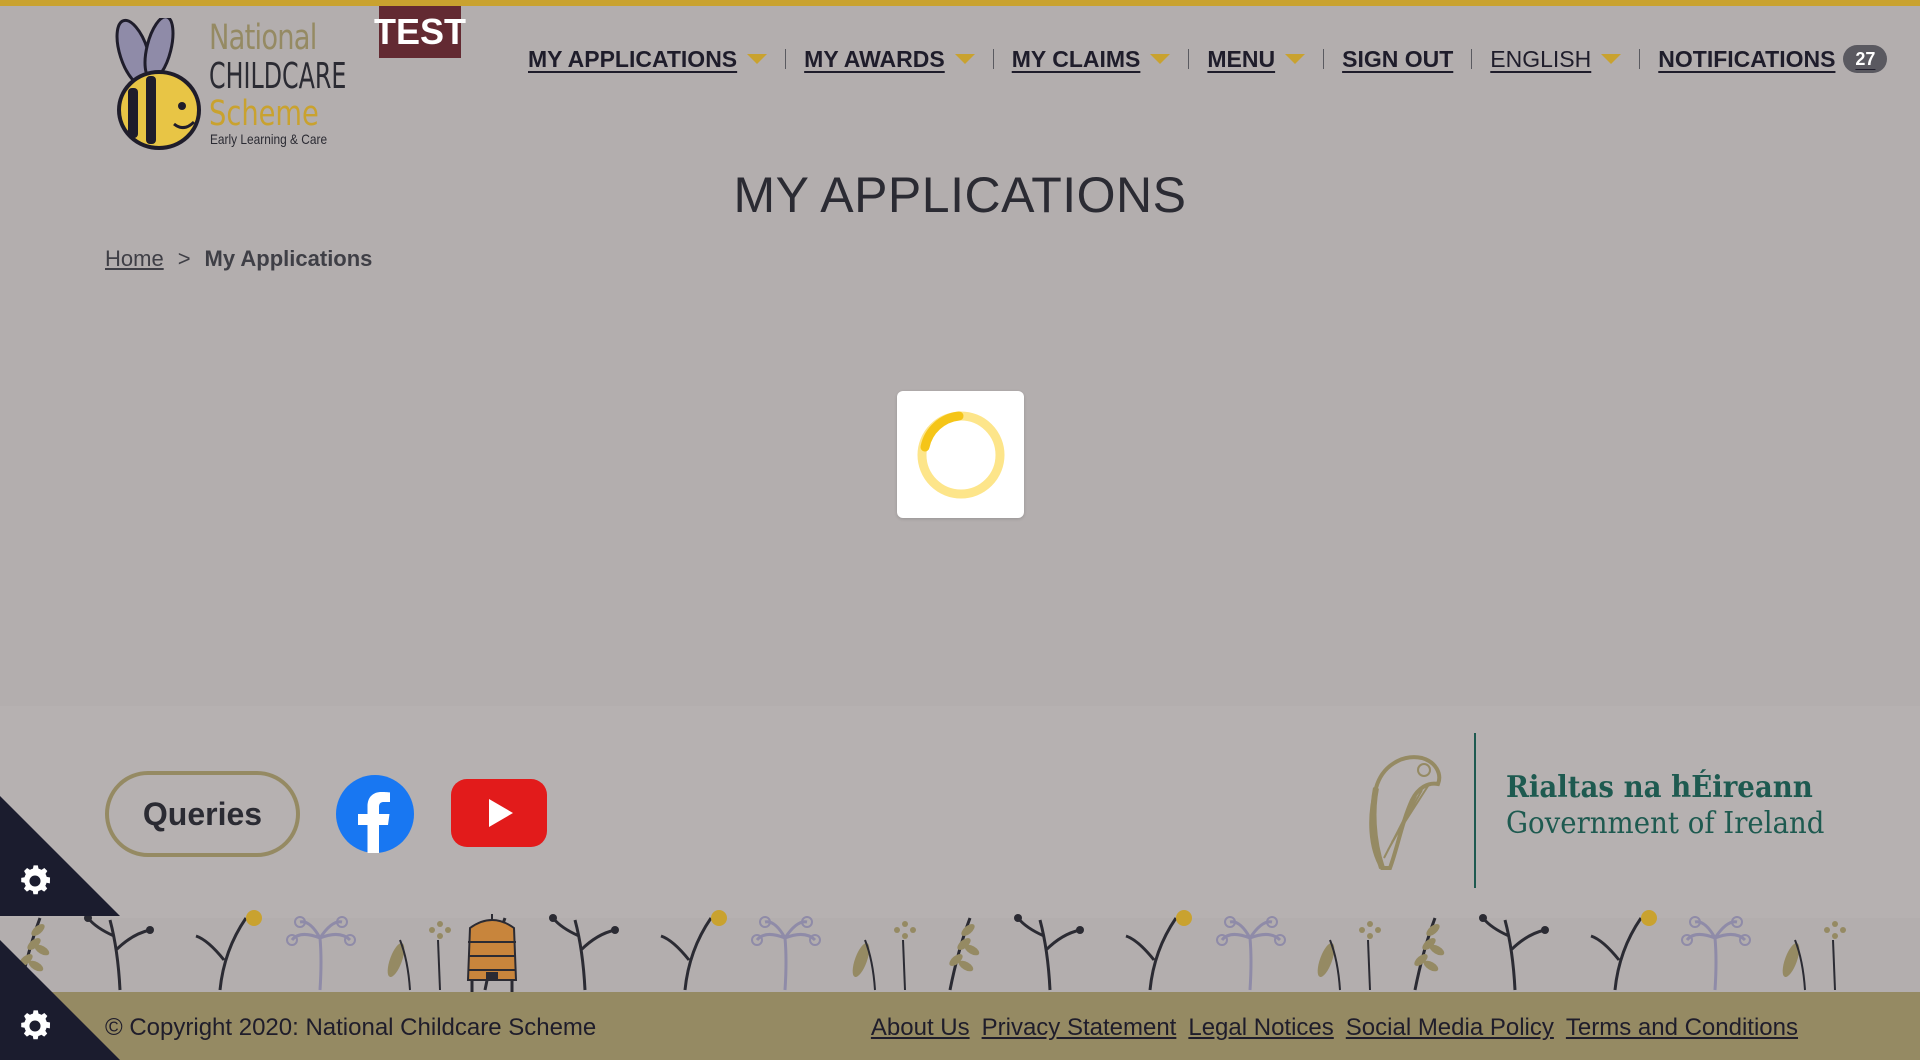 Image resolution: width=1920 pixels, height=1060 pixels. Describe the element at coordinates (1865, 59) in the screenshot. I see `notifications-count-badge: 27` at that location.